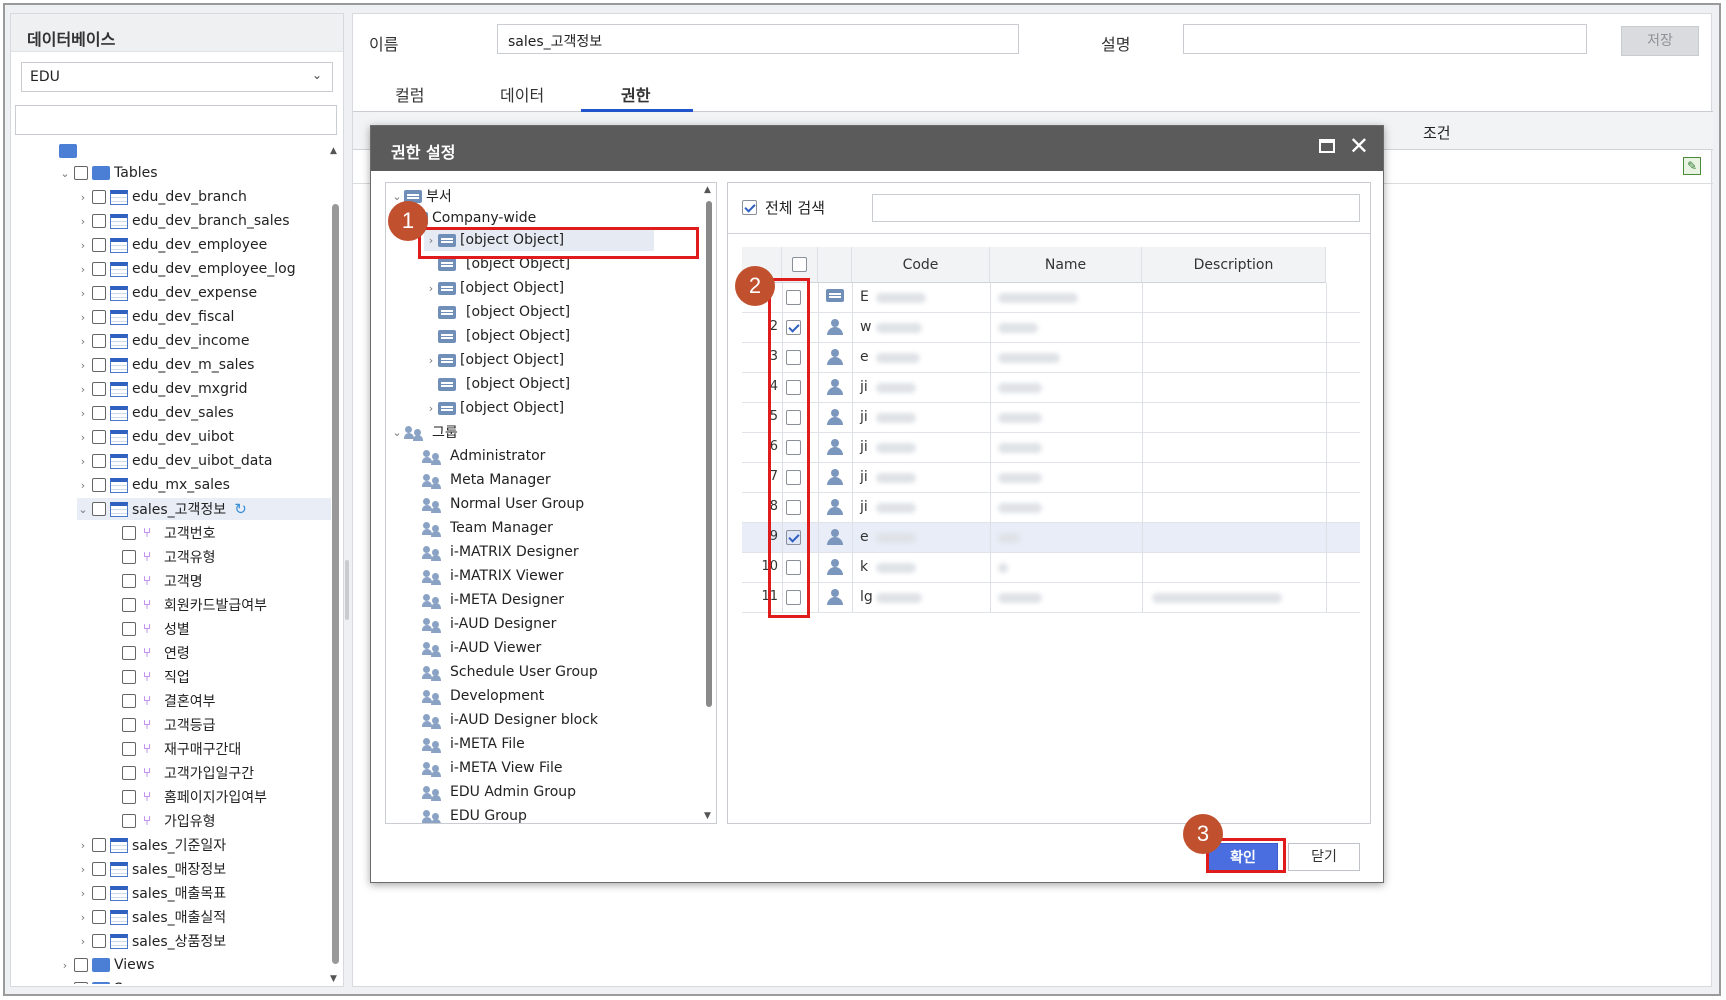 This screenshot has width=1726, height=1000. What do you see at coordinates (1359, 146) in the screenshot?
I see `close-icon: ✕` at bounding box center [1359, 146].